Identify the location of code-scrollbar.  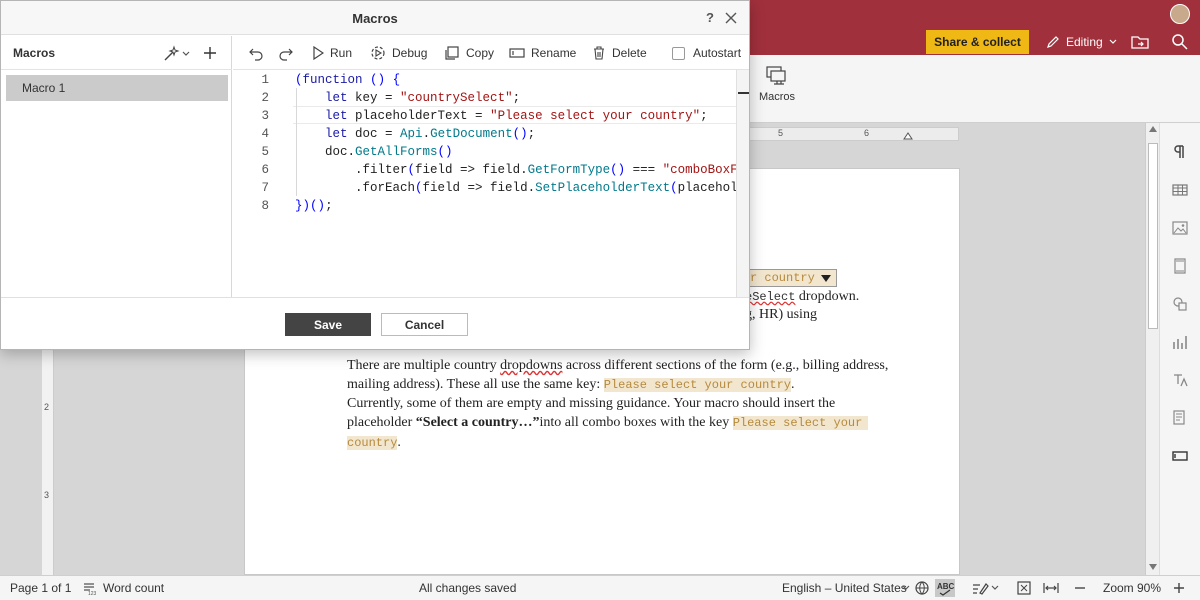
(742, 183).